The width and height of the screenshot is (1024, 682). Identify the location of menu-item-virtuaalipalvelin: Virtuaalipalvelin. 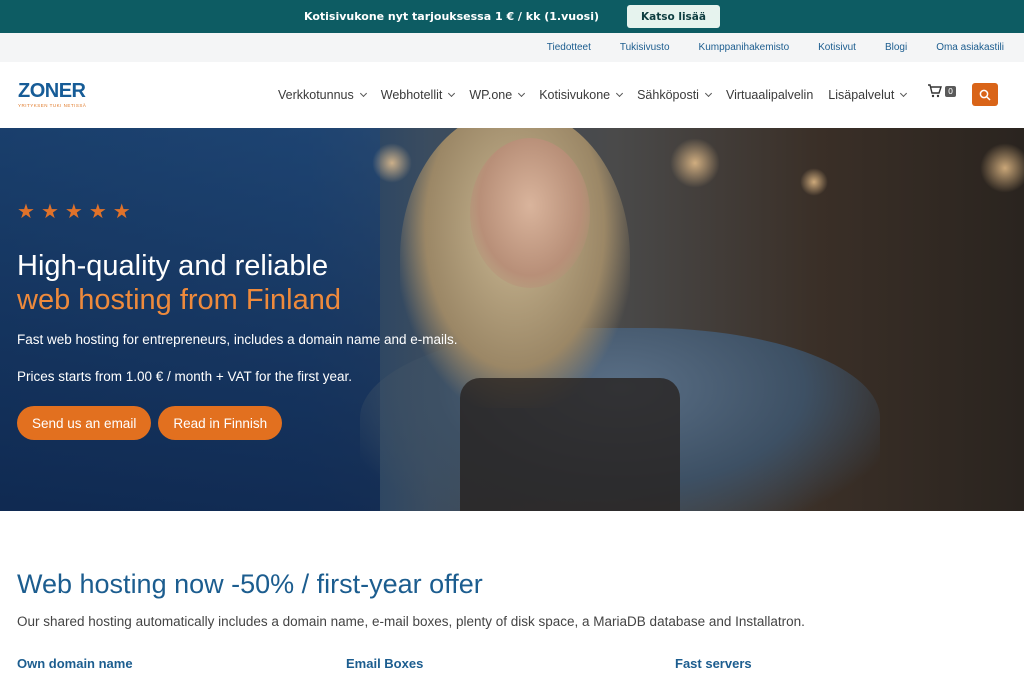
(769, 95).